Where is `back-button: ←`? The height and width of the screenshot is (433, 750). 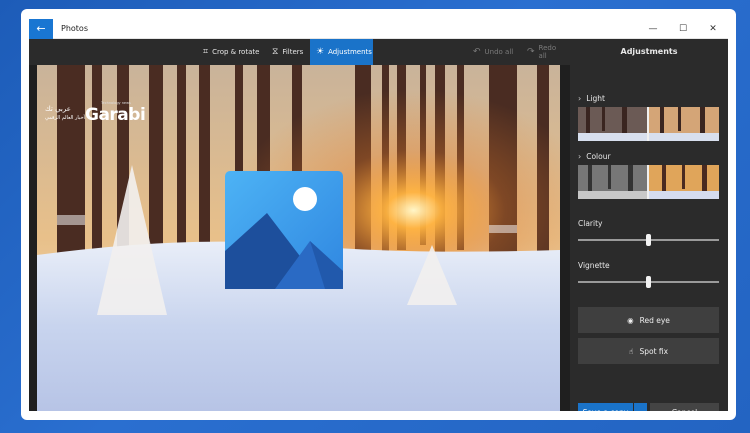 back-button: ← is located at coordinates (41, 29).